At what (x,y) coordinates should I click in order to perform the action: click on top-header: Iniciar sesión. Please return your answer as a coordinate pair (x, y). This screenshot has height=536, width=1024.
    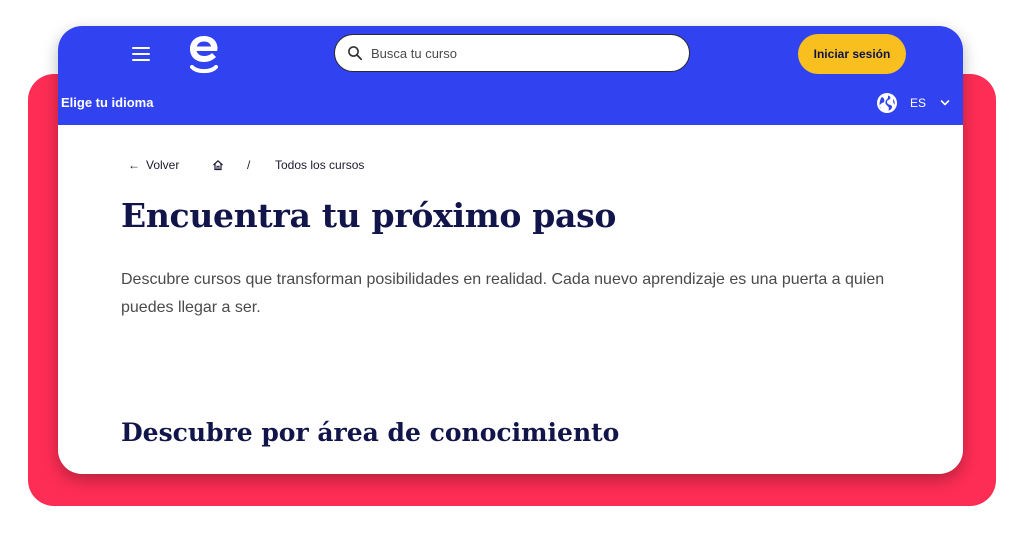
    Looking at the image, I should click on (510, 54).